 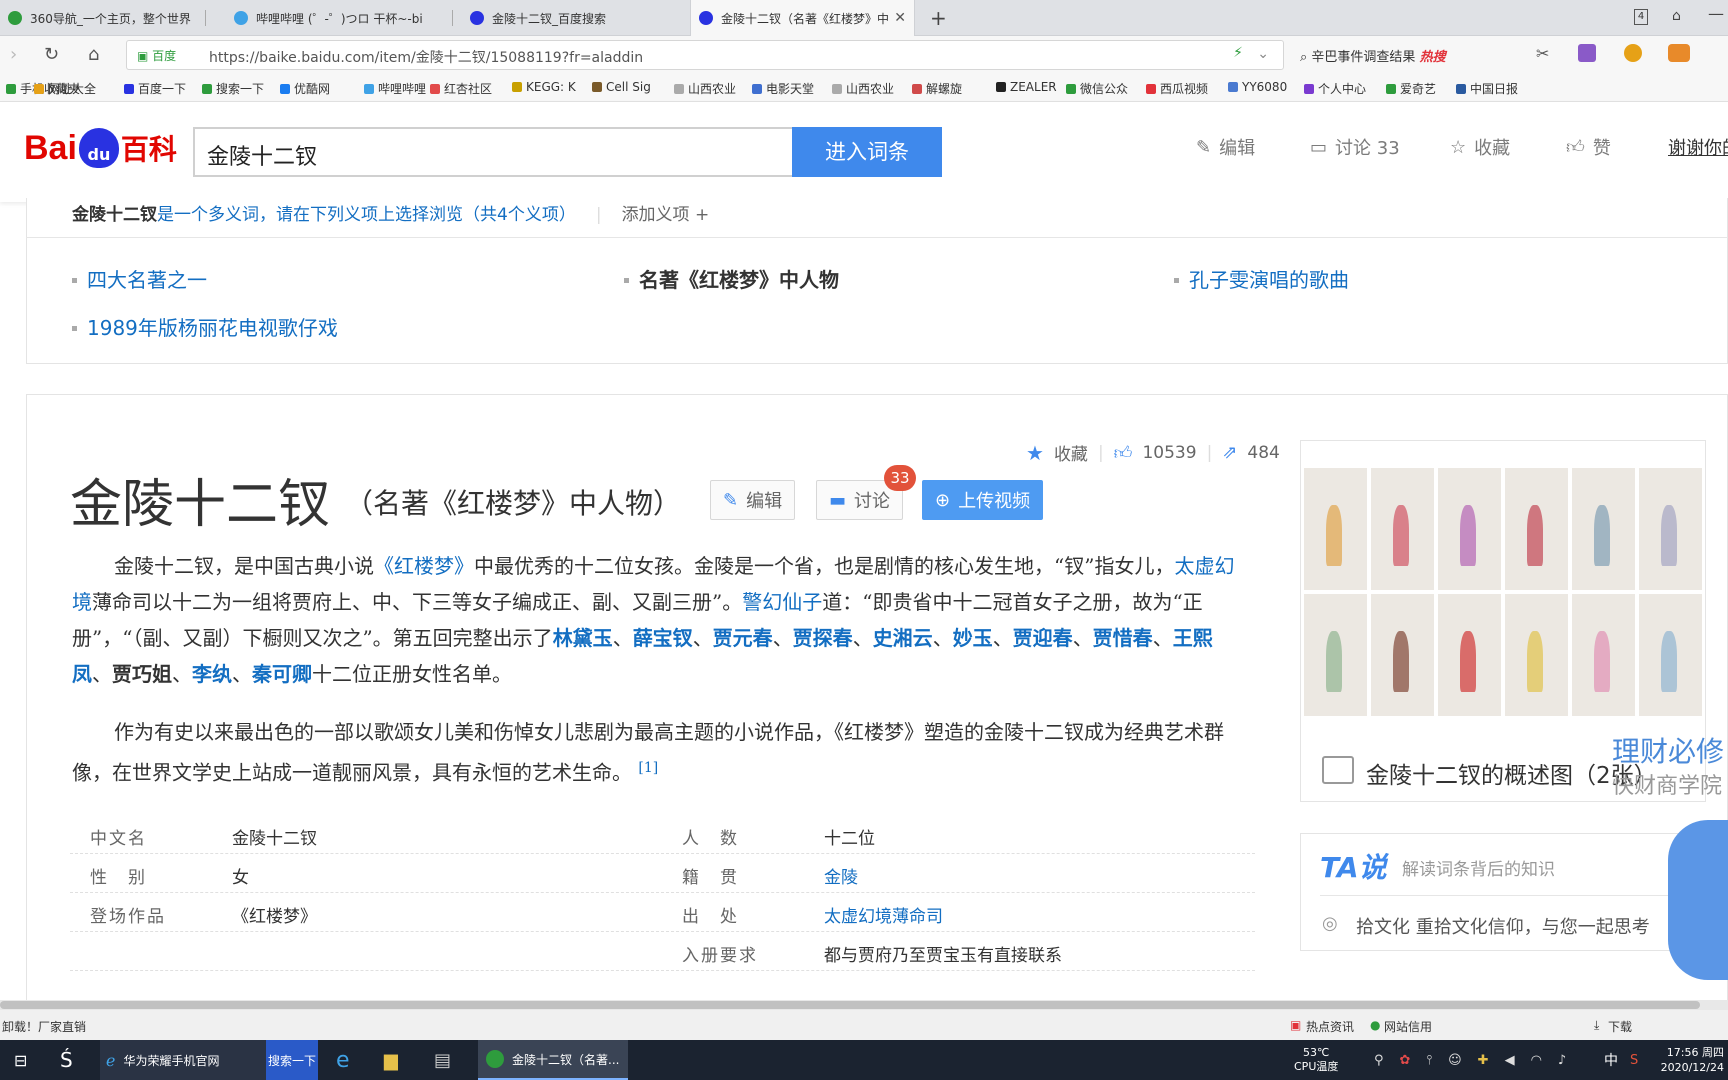 What do you see at coordinates (1373, 55) in the screenshot?
I see `hot-search: ⌕ 辛巴事件调查结果 热搜` at bounding box center [1373, 55].